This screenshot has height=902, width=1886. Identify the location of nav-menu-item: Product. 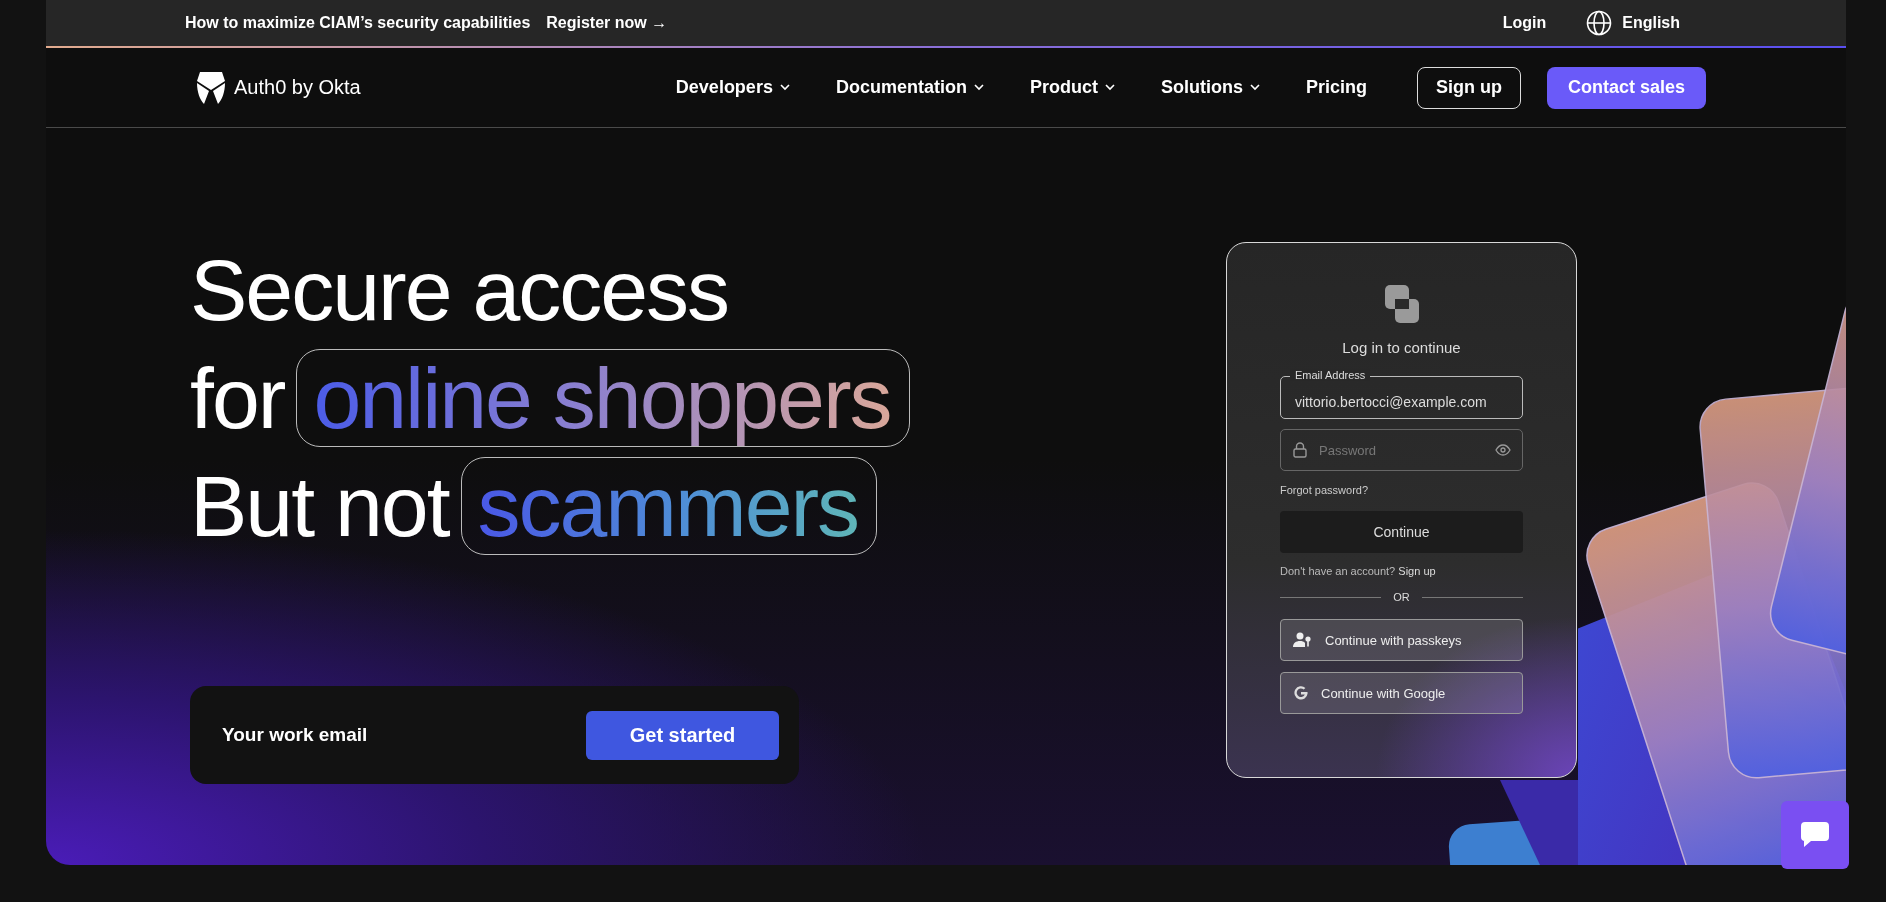
(1072, 87).